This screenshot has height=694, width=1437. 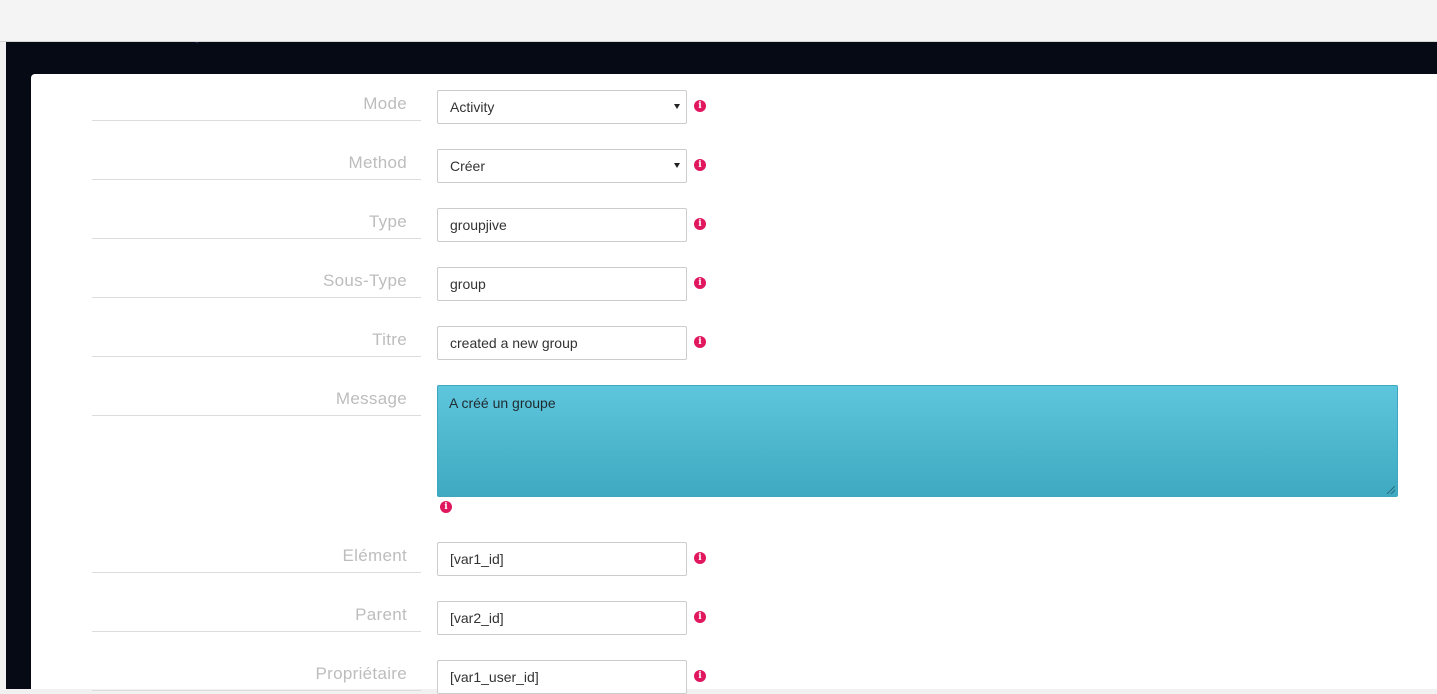 What do you see at coordinates (256, 283) in the screenshot?
I see `subtype-label: Sous-Type` at bounding box center [256, 283].